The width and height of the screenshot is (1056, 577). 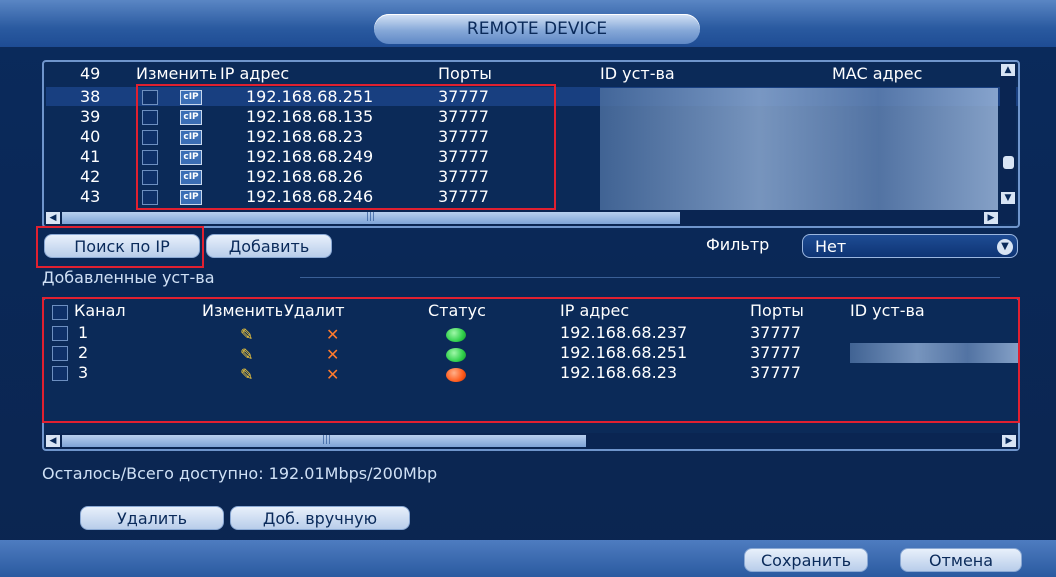 What do you see at coordinates (877, 73) in the screenshot?
I see `col-header-mac: MAC адрес` at bounding box center [877, 73].